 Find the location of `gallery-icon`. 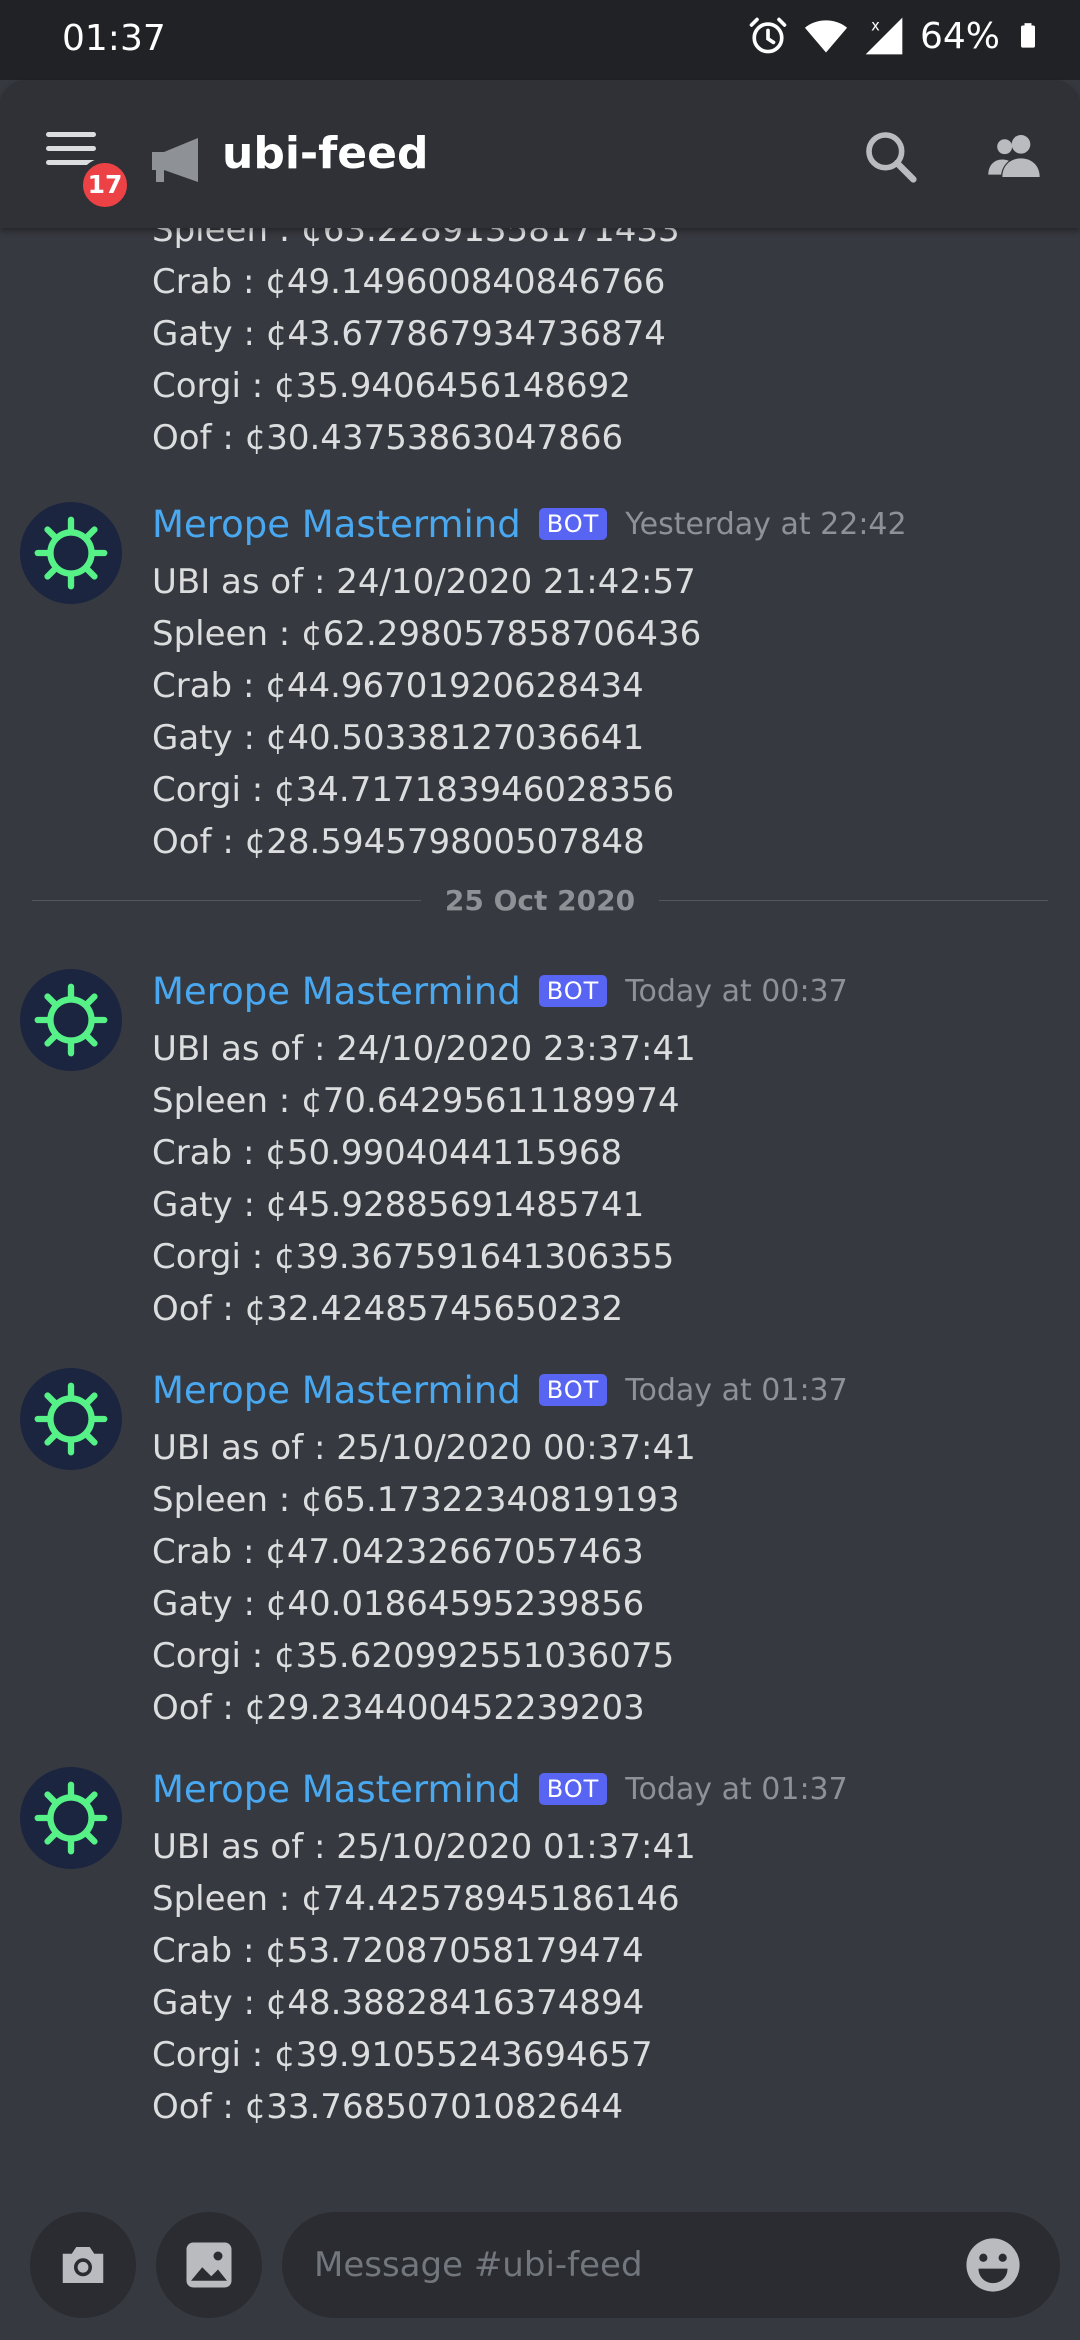

gallery-icon is located at coordinates (209, 2265).